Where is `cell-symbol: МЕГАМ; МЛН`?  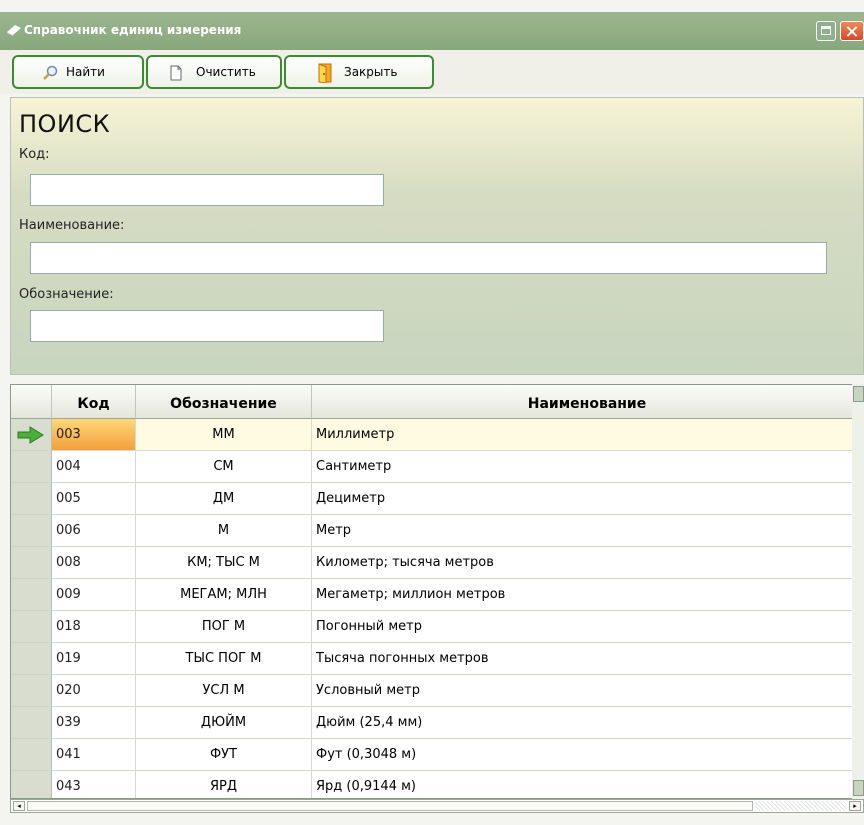 cell-symbol: МЕГАМ; МЛН is located at coordinates (224, 595).